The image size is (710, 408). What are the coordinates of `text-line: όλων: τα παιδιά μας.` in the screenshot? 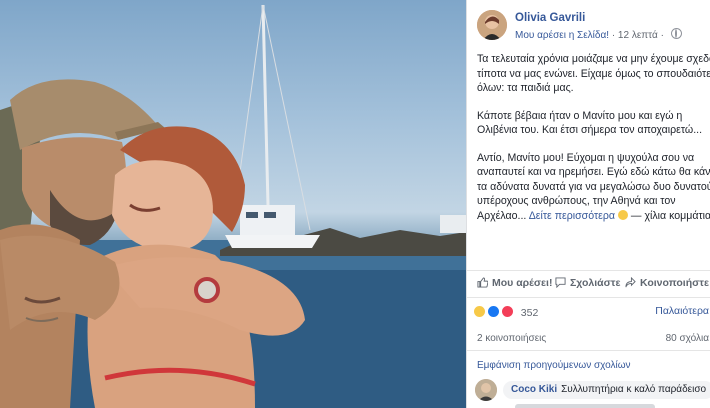 It's located at (525, 88).